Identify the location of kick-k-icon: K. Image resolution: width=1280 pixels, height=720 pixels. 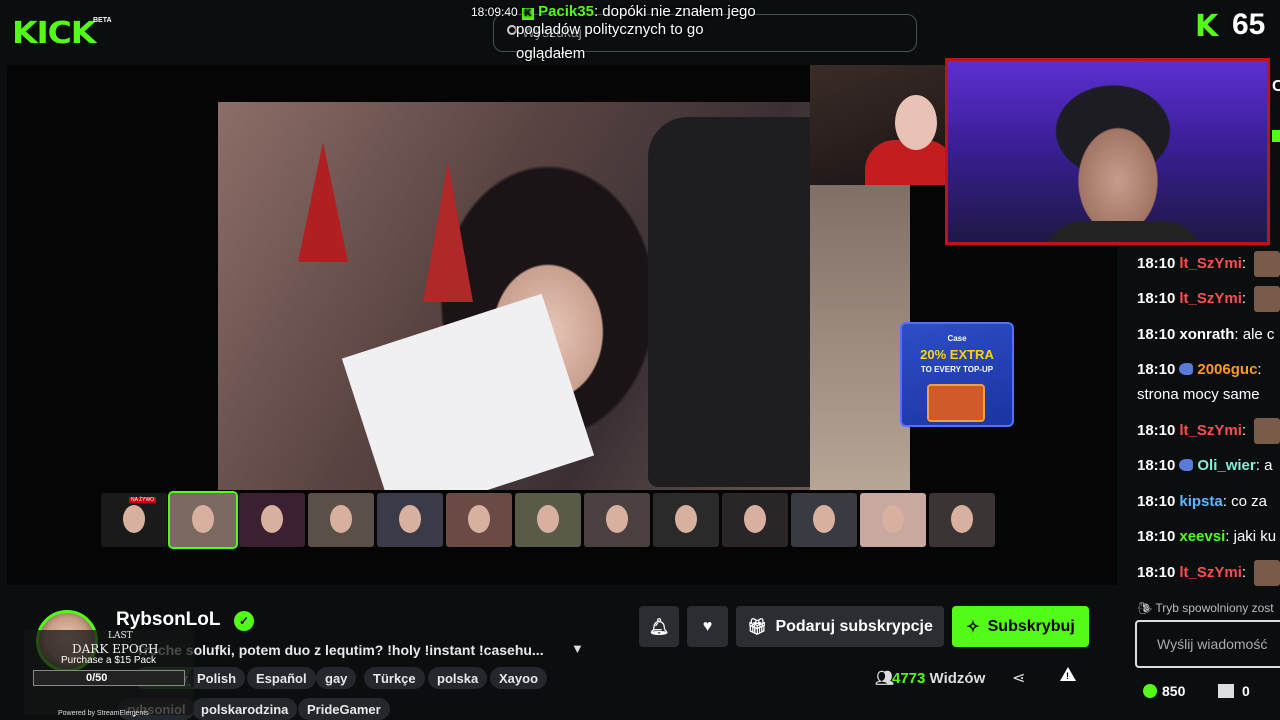
(1207, 26).